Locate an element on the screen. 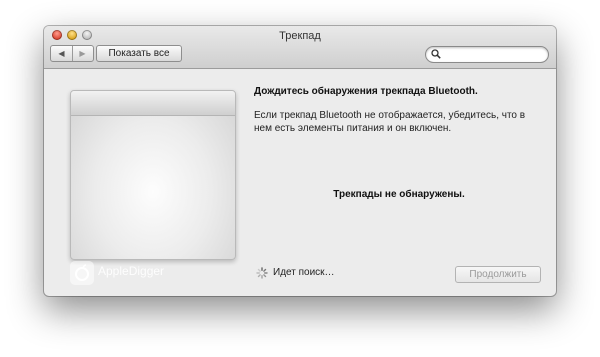 Image resolution: width=600 pixels, height=357 pixels. right-triangle-icon: ▶ is located at coordinates (82, 53).